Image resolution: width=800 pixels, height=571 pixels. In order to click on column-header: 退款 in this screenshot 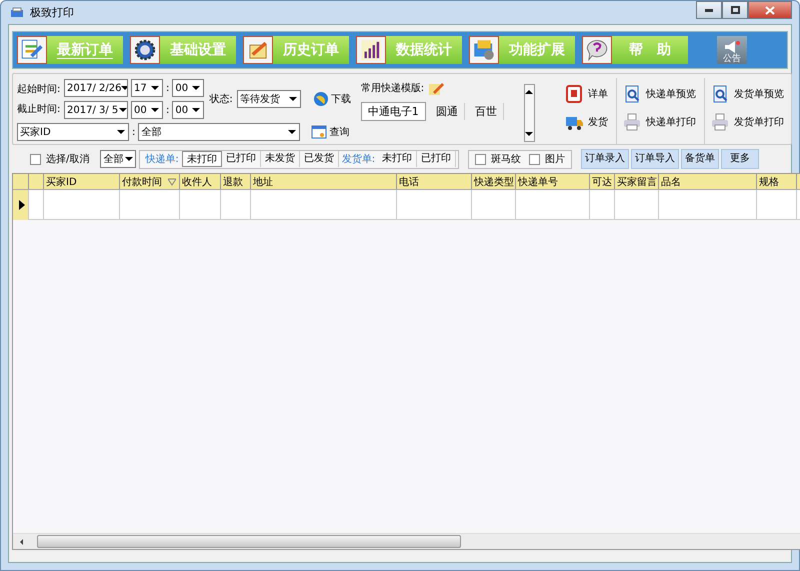, I will do `click(236, 181)`.